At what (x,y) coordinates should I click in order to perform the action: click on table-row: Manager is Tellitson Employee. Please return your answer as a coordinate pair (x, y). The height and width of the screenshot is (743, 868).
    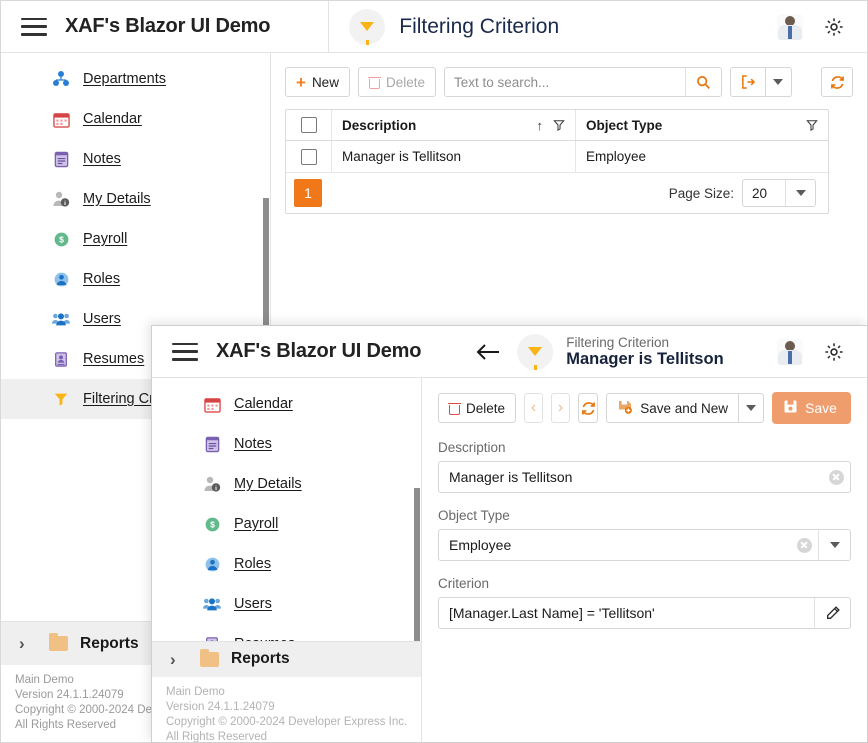
    Looking at the image, I should click on (557, 157).